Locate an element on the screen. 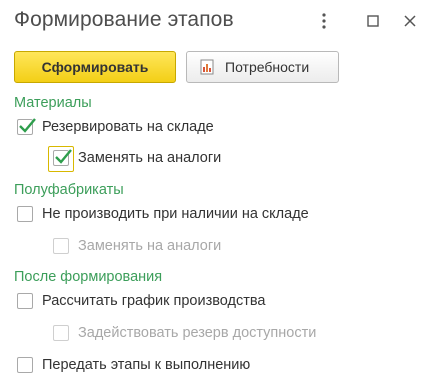  schedule-label: Рассчитать график производства is located at coordinates (154, 301).